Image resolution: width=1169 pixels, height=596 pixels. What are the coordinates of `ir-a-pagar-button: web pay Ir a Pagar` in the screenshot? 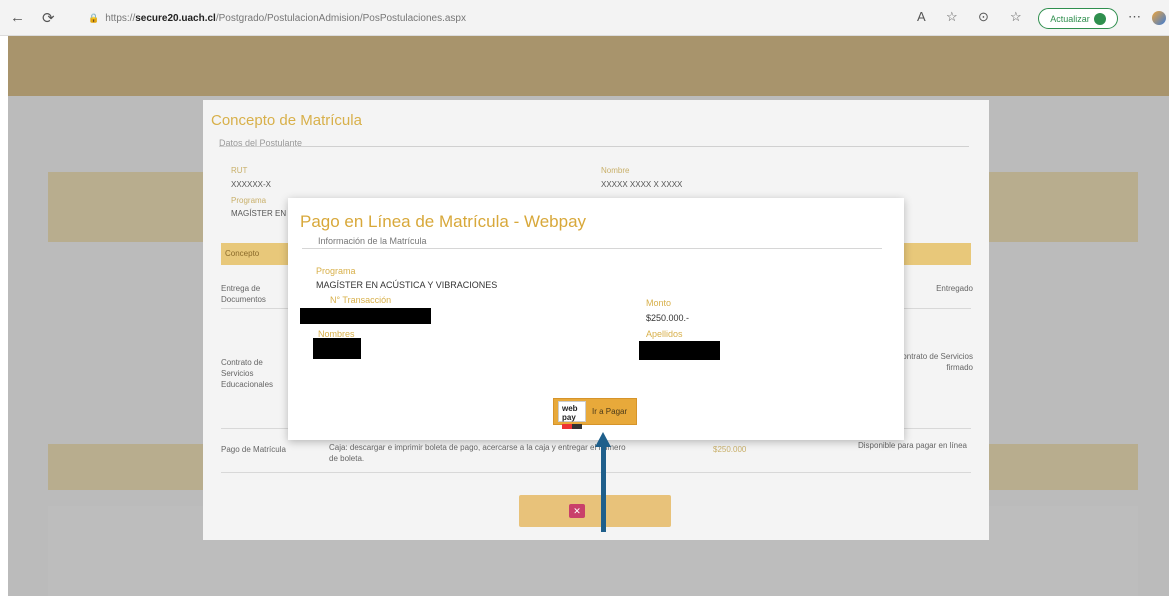 It's located at (595, 413).